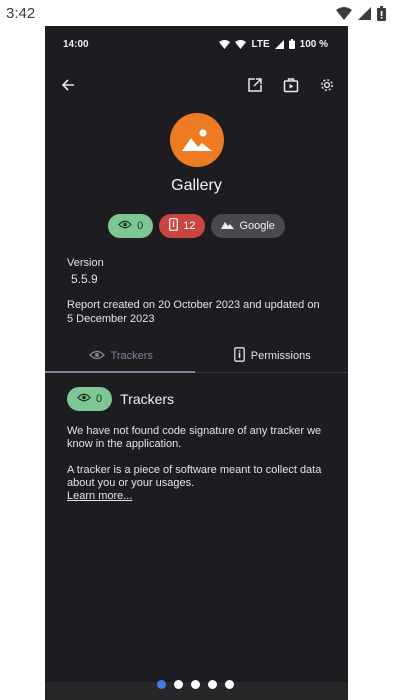 The image size is (394, 700). I want to click on tab-trackers: Trackers, so click(121, 356).